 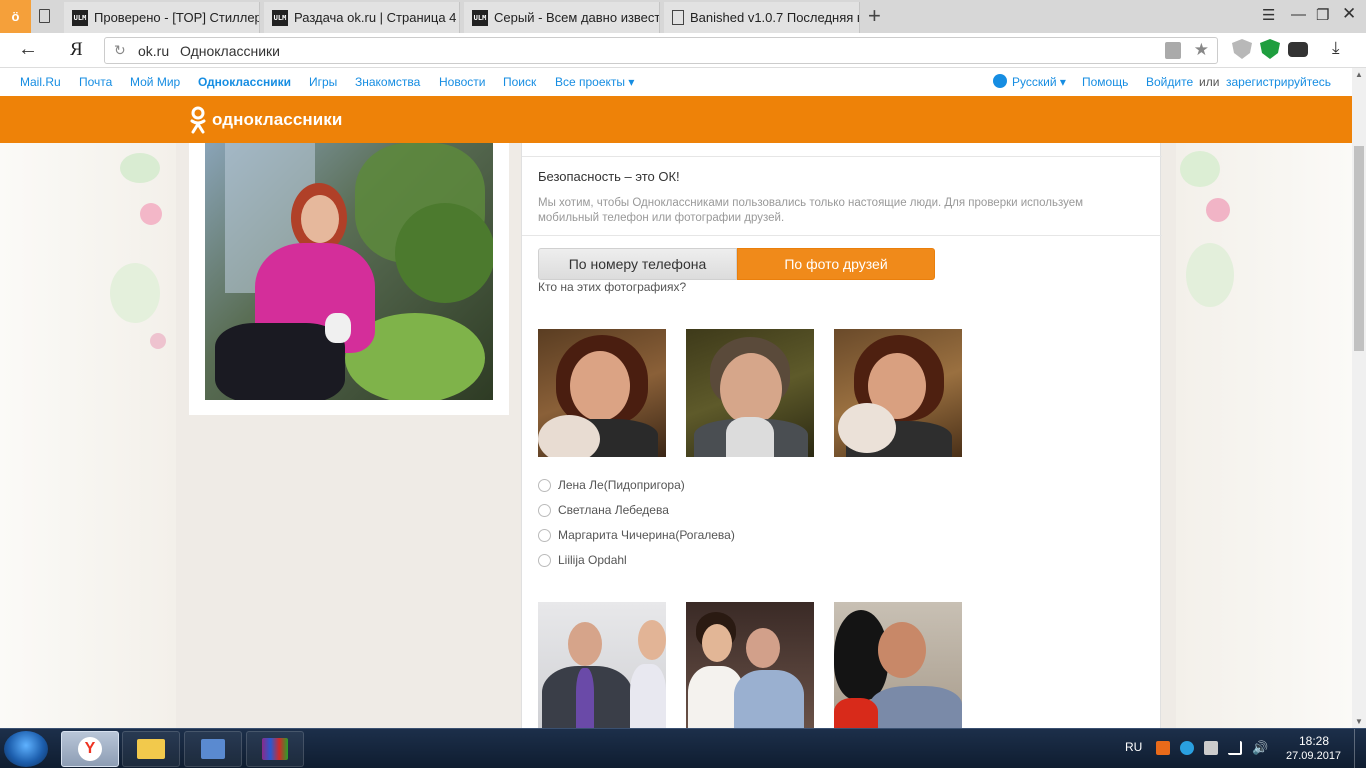 I want to click on tray-app-icon, so click(x=1163, y=748).